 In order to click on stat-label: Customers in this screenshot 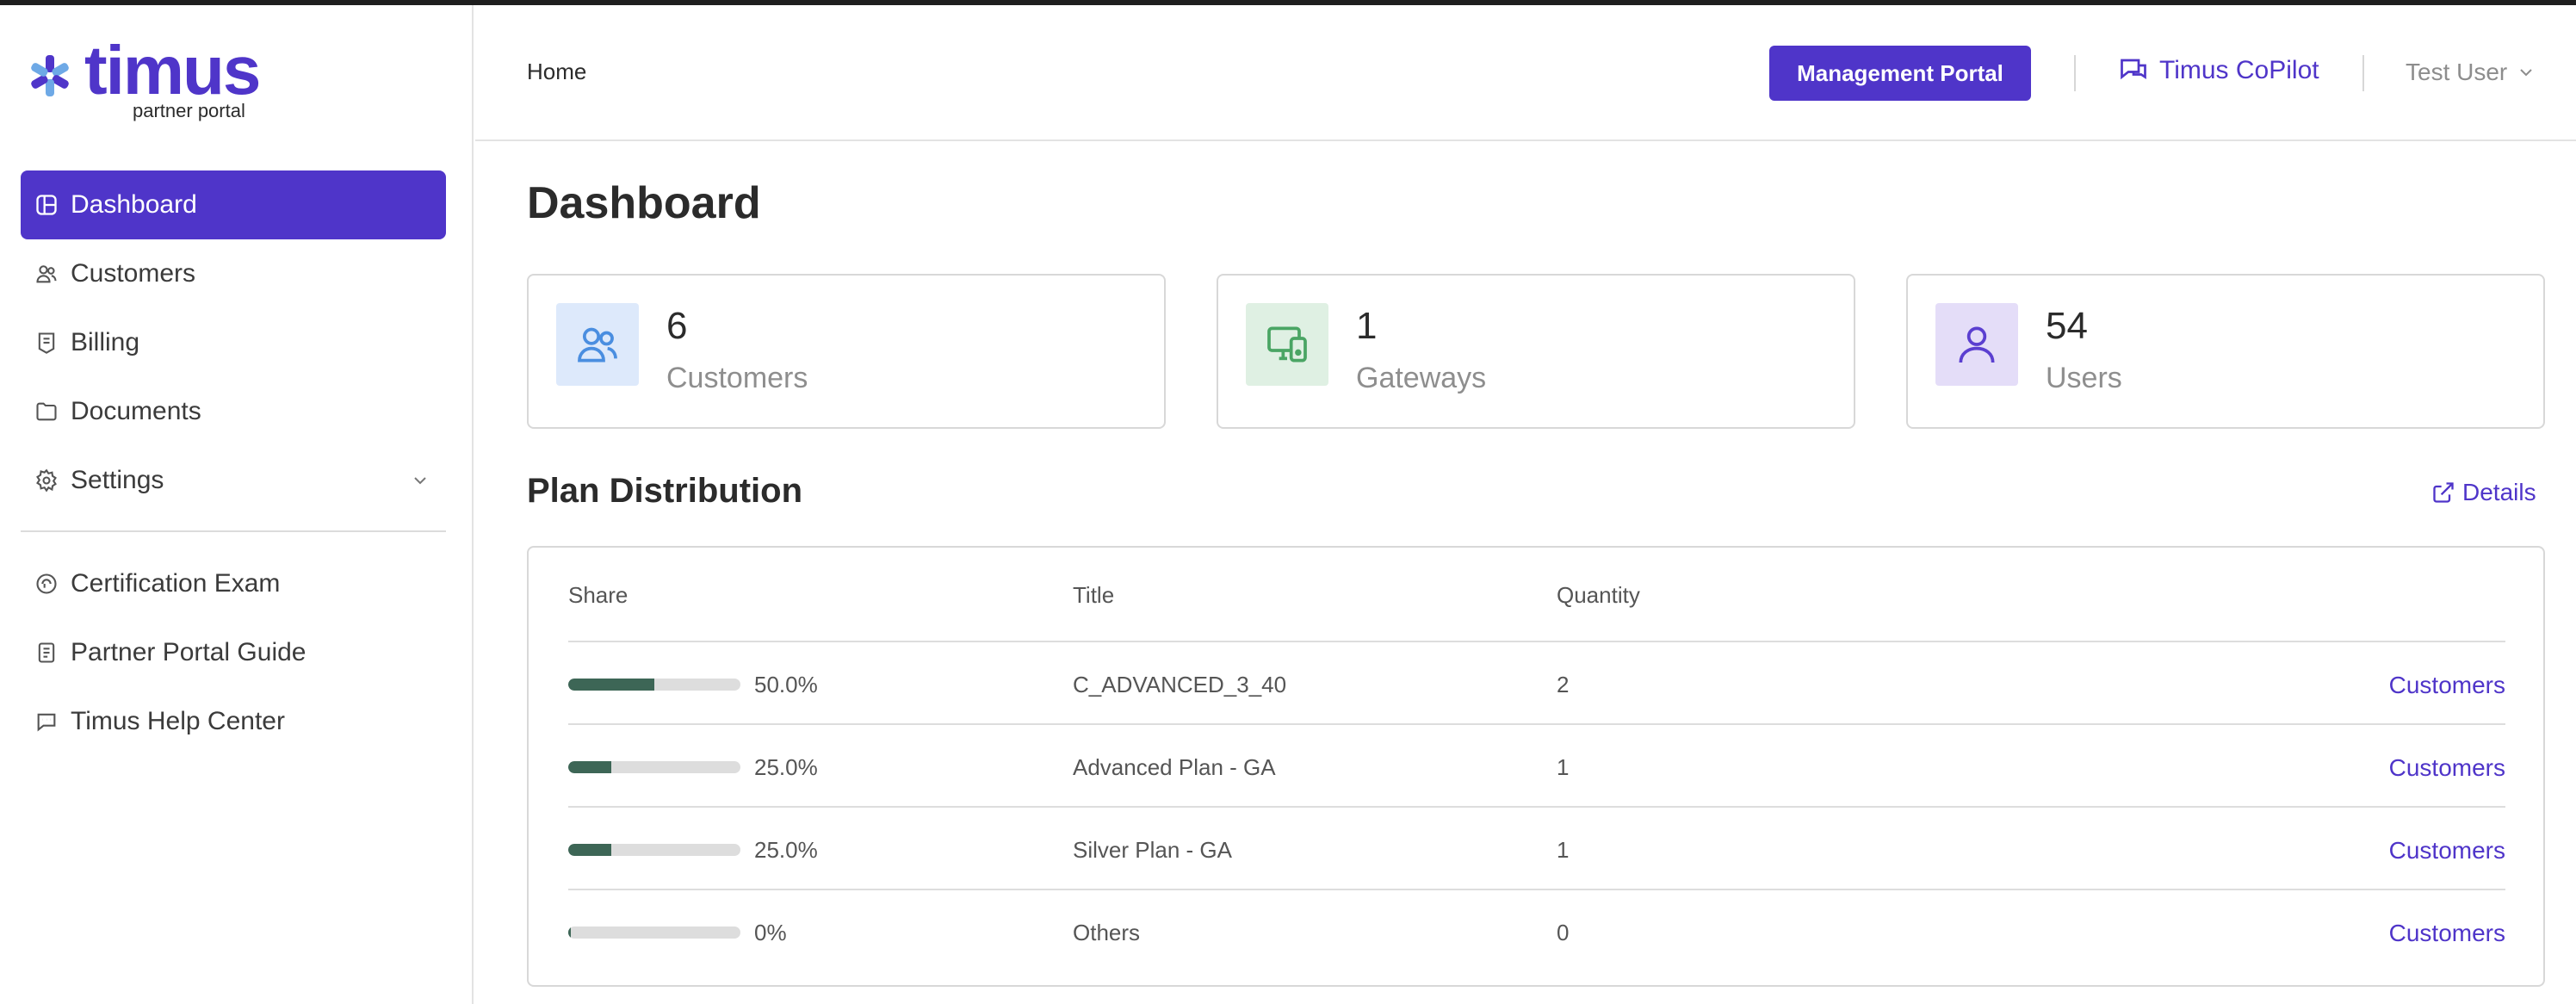, I will do `click(737, 378)`.